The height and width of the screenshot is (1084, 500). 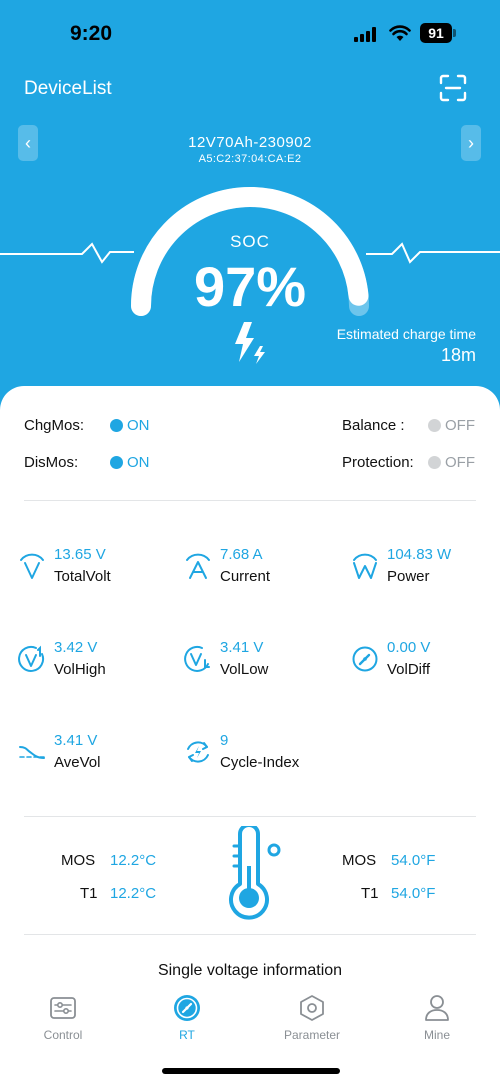 What do you see at coordinates (250, 34) in the screenshot?
I see `status-bar: 9:20 91` at bounding box center [250, 34].